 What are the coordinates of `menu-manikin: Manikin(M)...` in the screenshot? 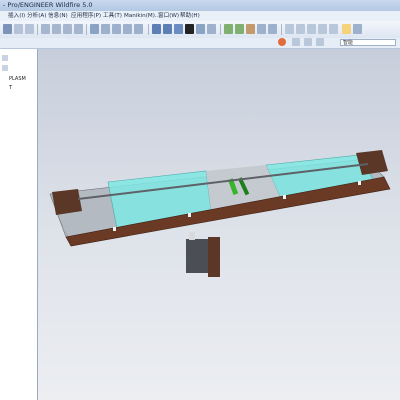 It's located at (142, 16).